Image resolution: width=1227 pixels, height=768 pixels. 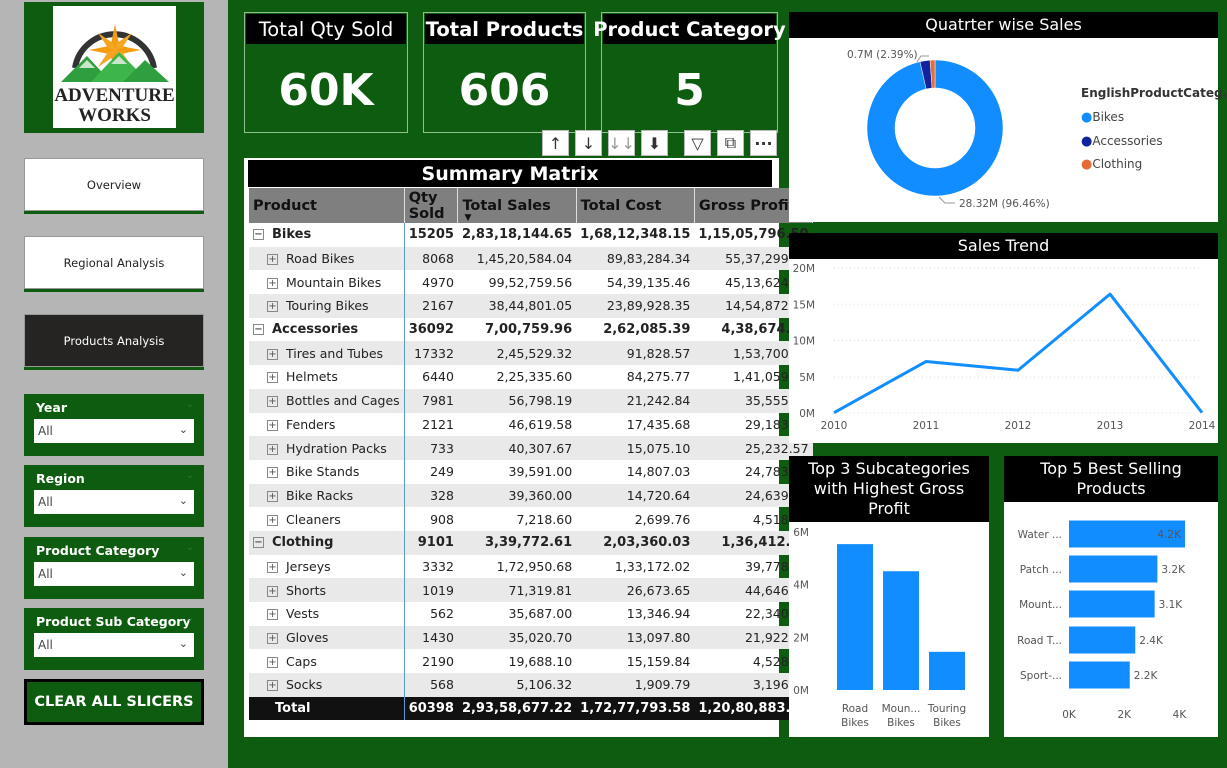 I want to click on matrix-cell-product-label: Tires and Tubes, so click(x=335, y=353).